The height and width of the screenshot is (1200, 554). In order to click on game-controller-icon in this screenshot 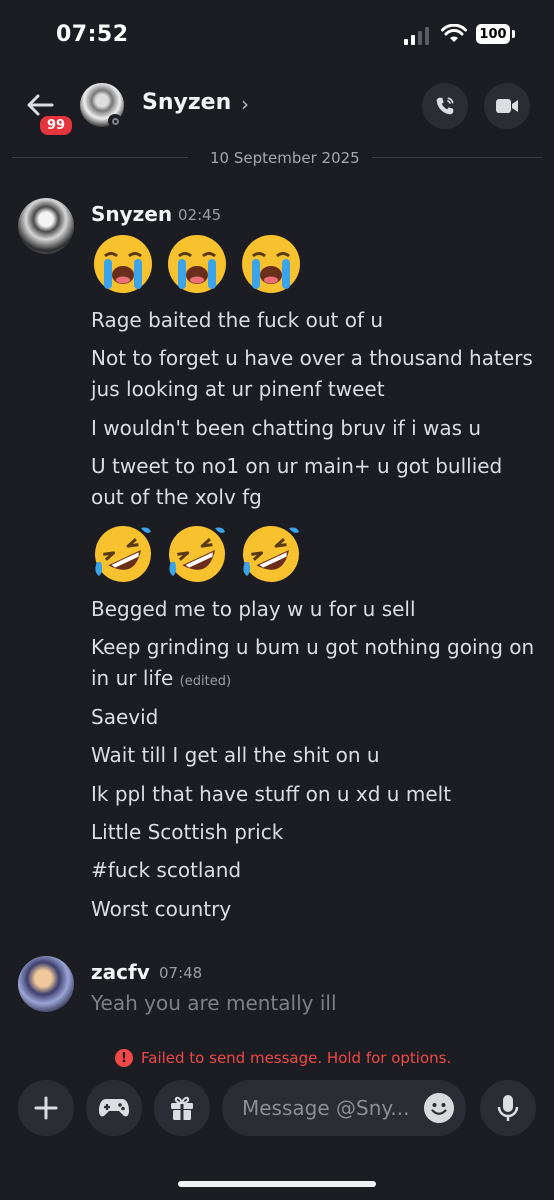, I will do `click(114, 1108)`.